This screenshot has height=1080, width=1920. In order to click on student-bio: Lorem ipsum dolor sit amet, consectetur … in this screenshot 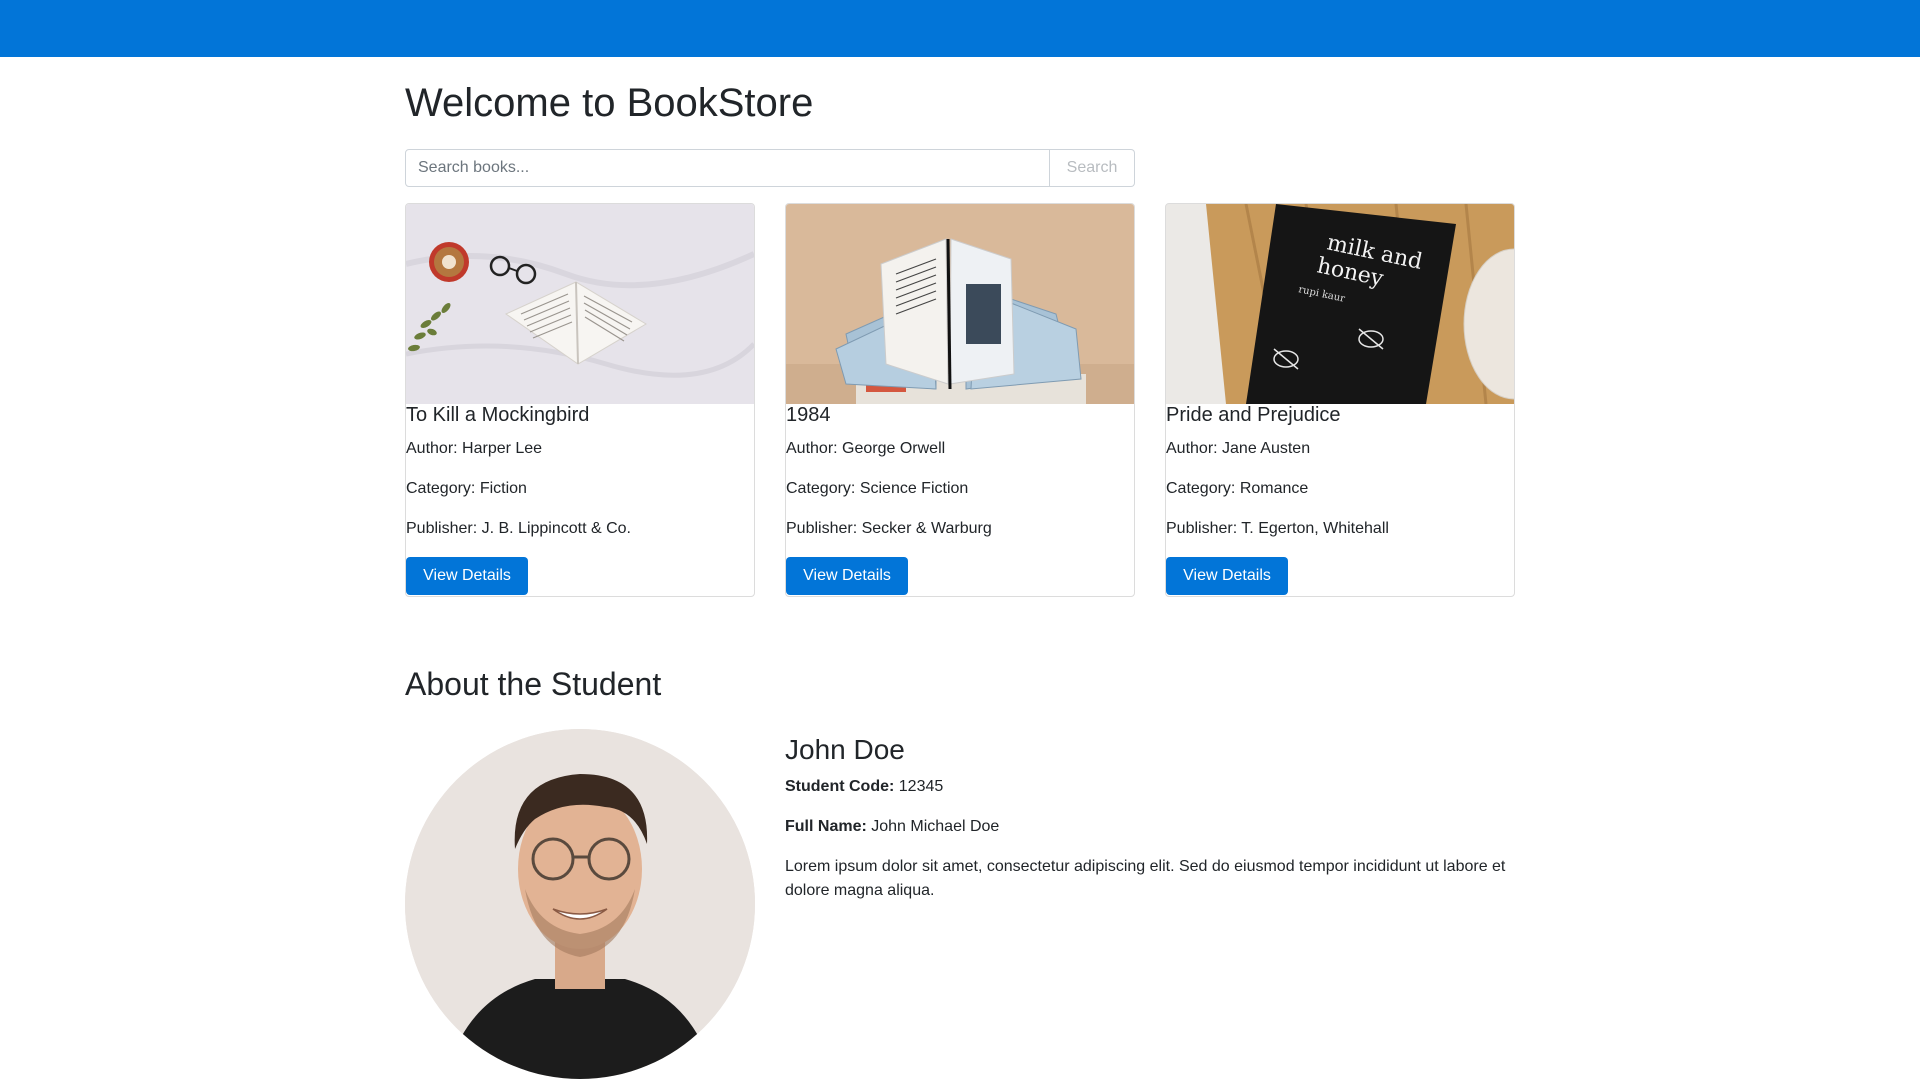, I will do `click(1145, 878)`.